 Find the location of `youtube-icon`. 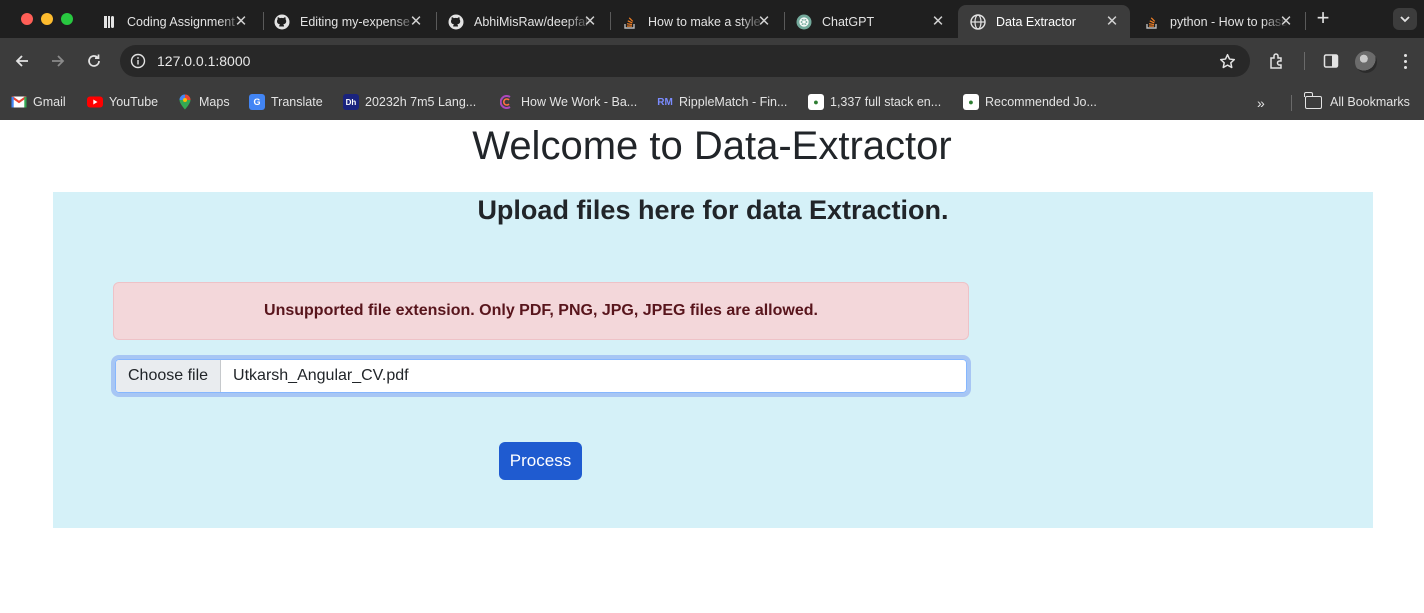

youtube-icon is located at coordinates (95, 102).